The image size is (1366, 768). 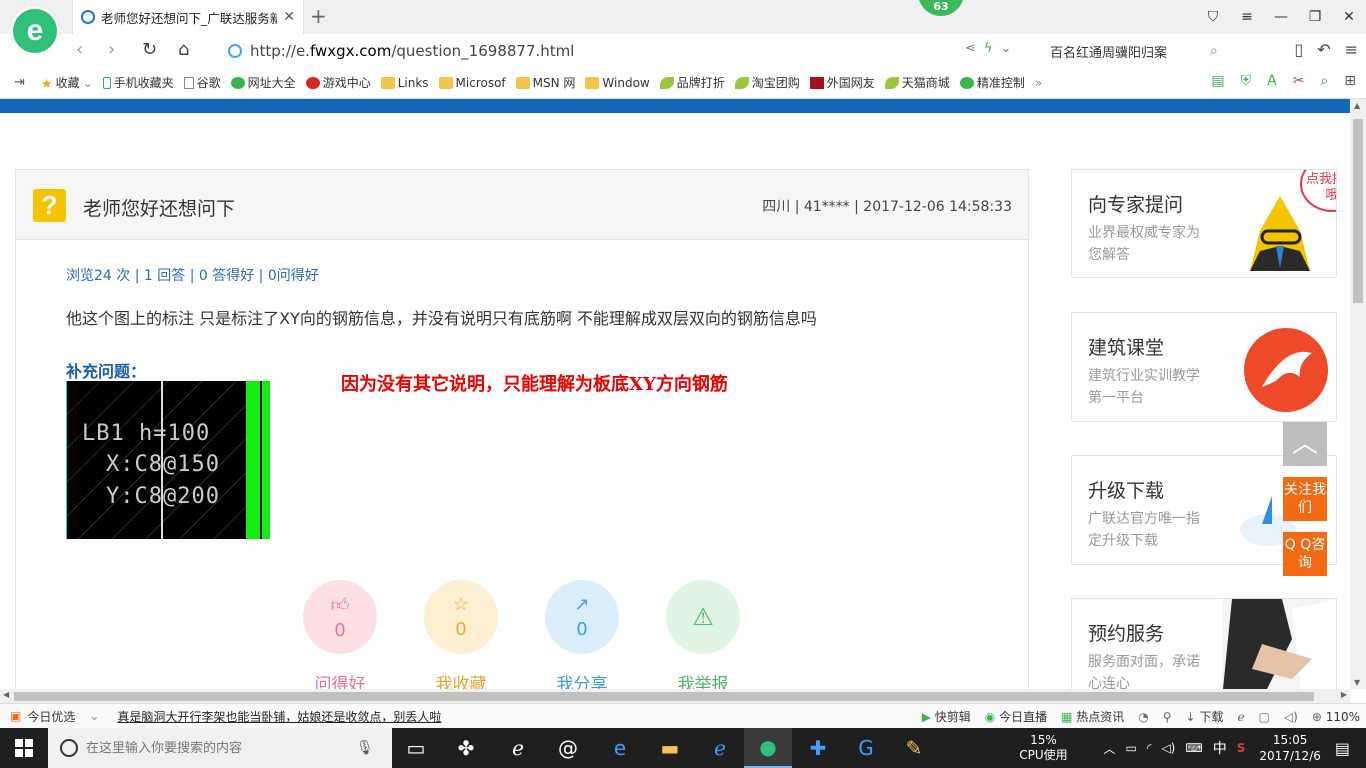 What do you see at coordinates (1193, 748) in the screenshot?
I see `keyboard-icon: ⌨` at bounding box center [1193, 748].